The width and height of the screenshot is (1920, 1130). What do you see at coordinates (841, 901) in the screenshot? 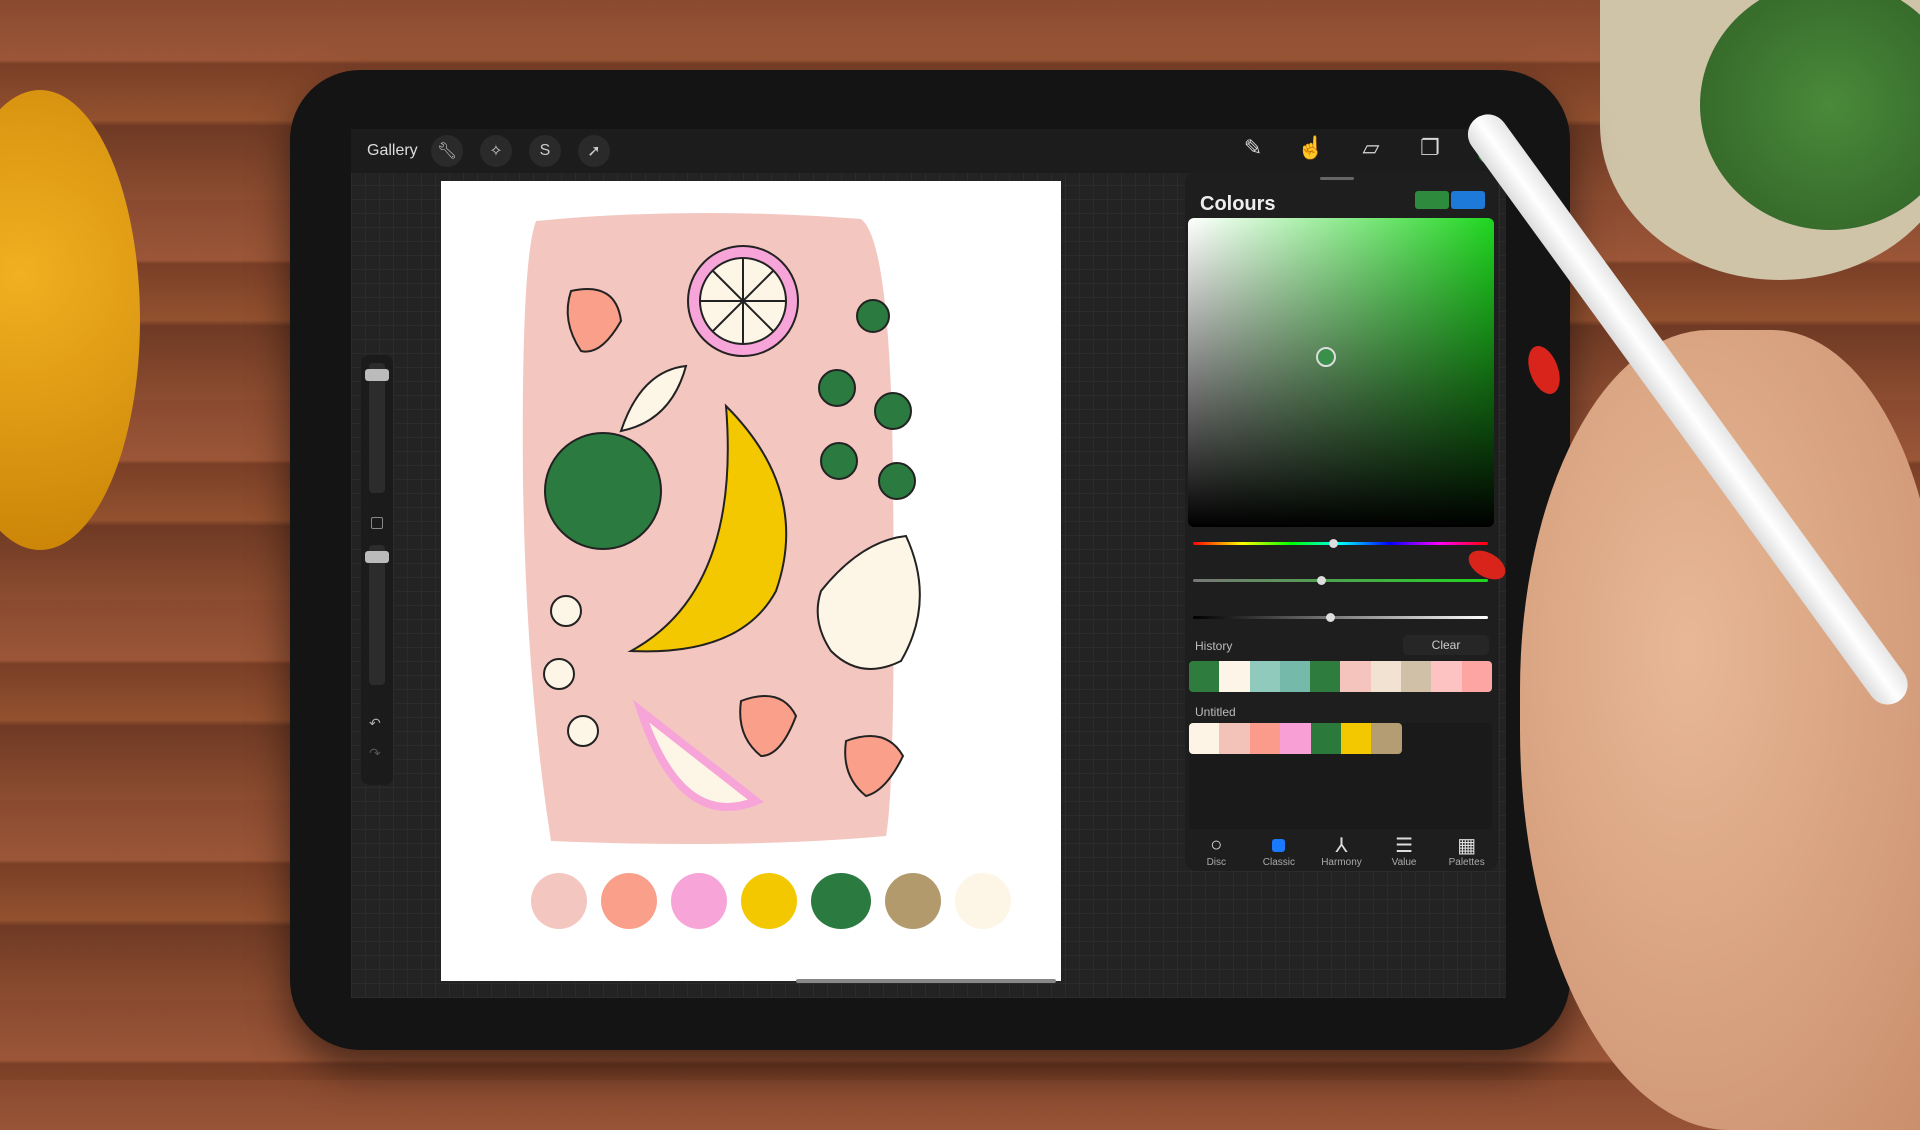
I see `swatch-green` at bounding box center [841, 901].